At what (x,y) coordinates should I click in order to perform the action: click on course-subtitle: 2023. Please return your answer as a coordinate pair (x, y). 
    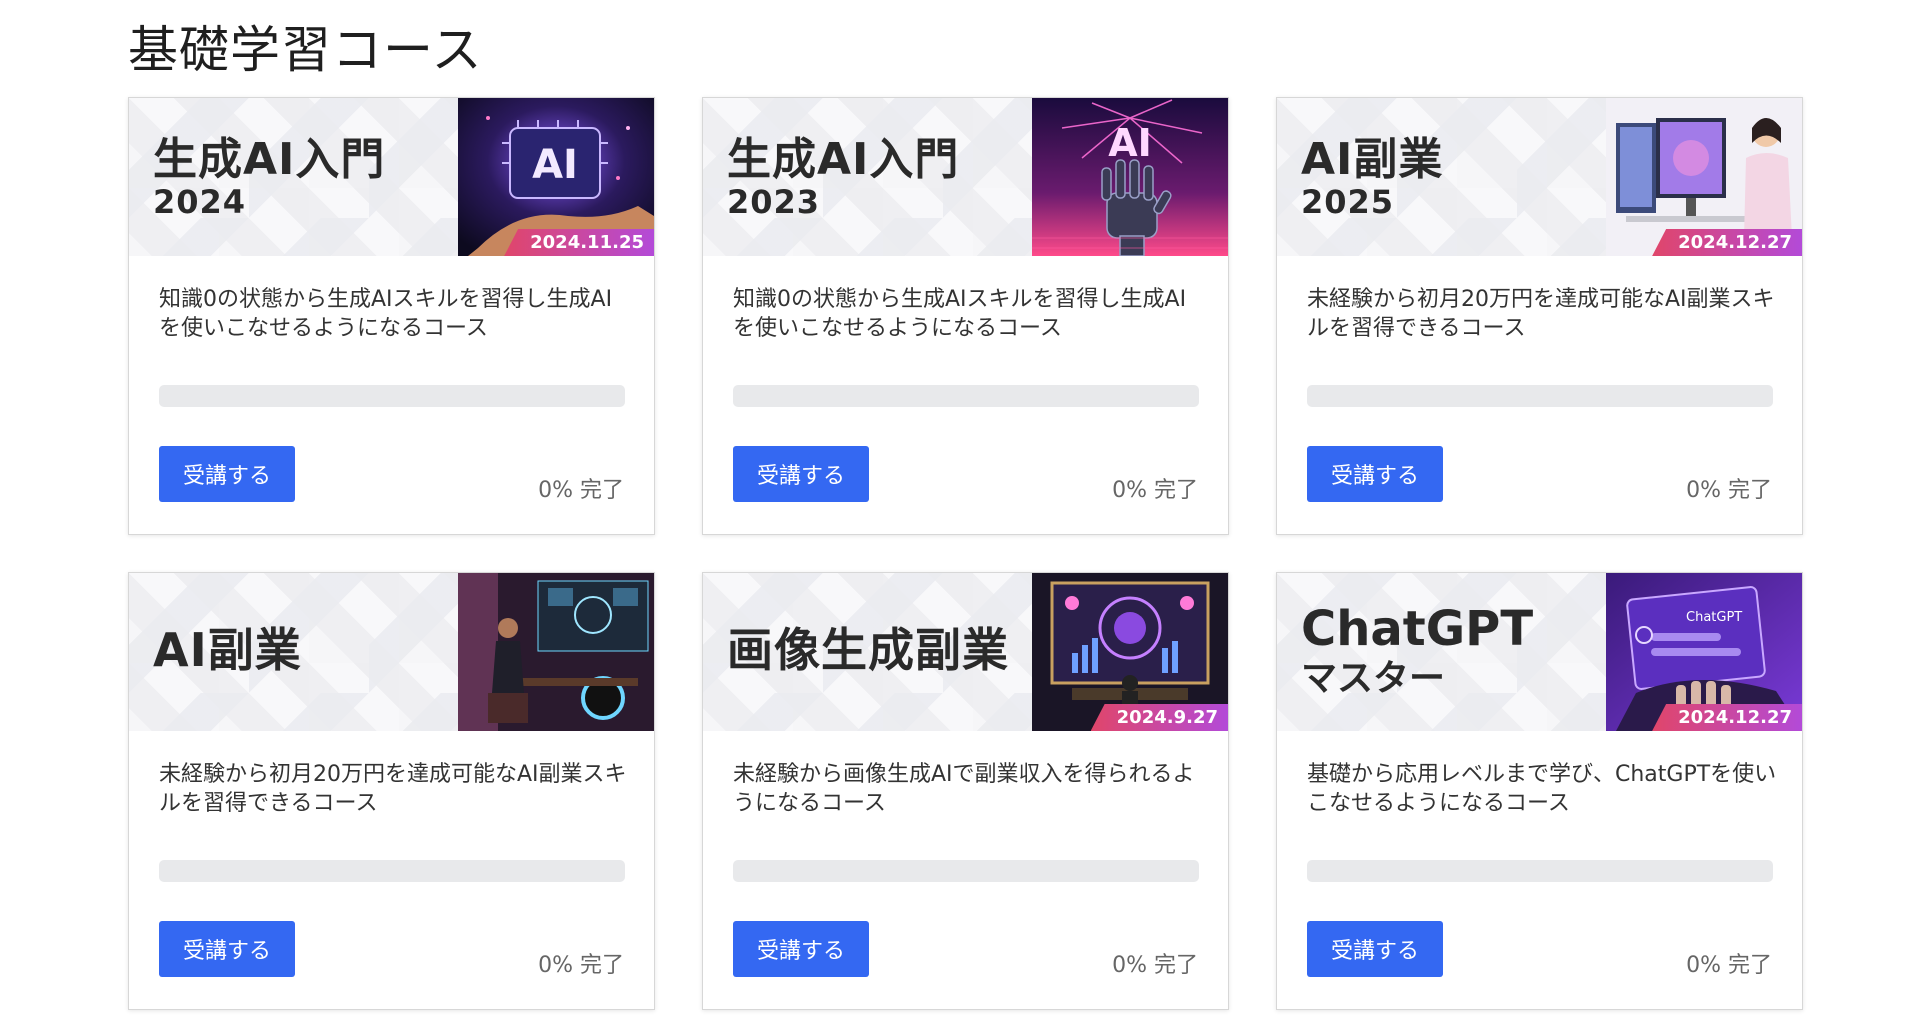
    Looking at the image, I should click on (774, 202).